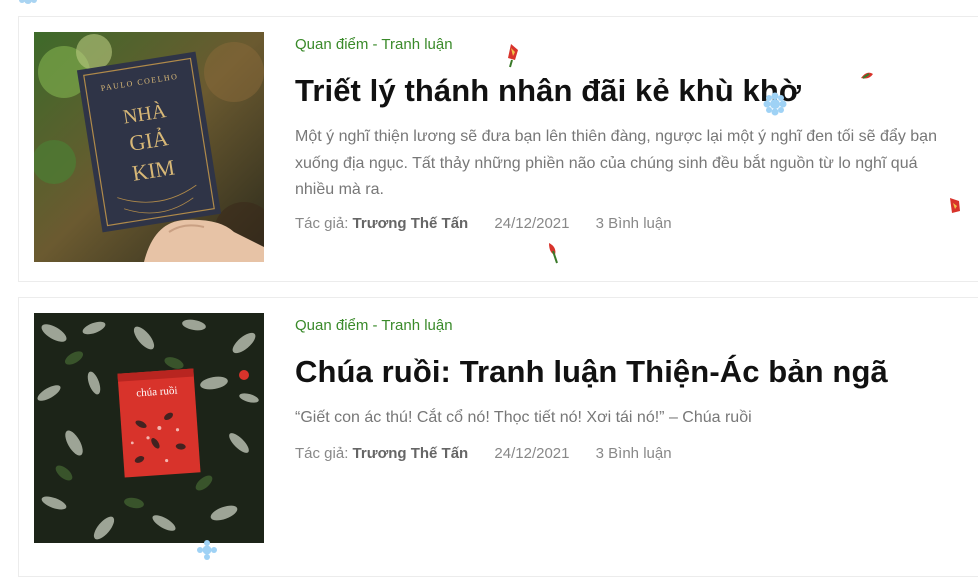 The image size is (978, 577). Describe the element at coordinates (548, 91) in the screenshot. I see `post-title: Triết lý thánh nhân đãi kẻ khù khờ` at that location.